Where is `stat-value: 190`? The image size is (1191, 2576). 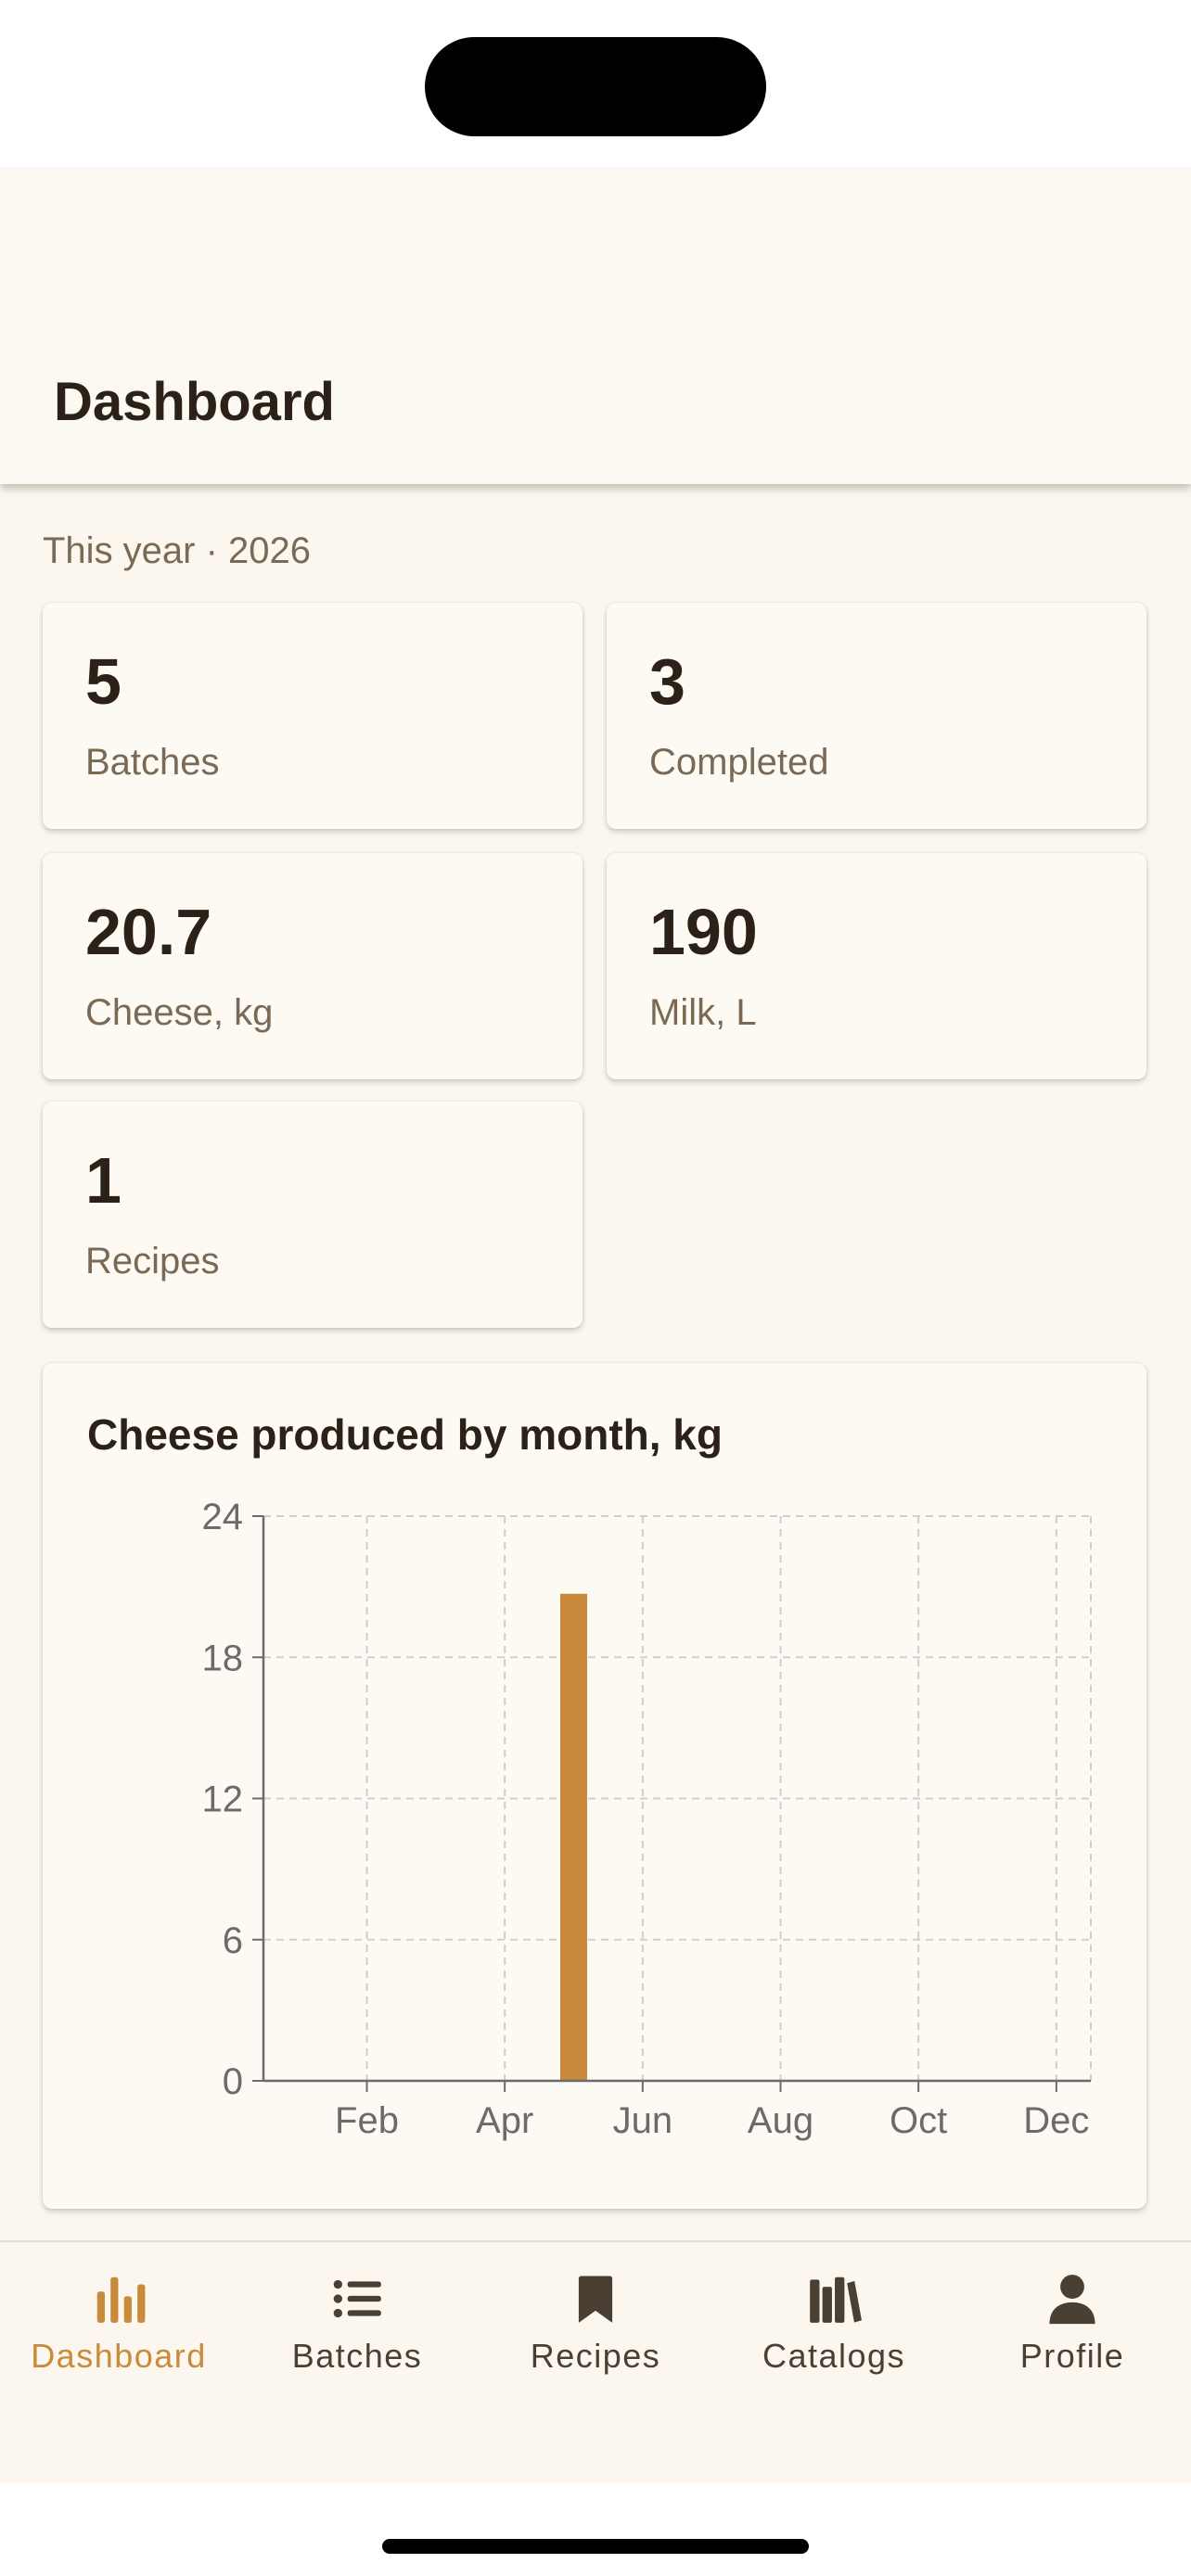
stat-value: 190 is located at coordinates (703, 932).